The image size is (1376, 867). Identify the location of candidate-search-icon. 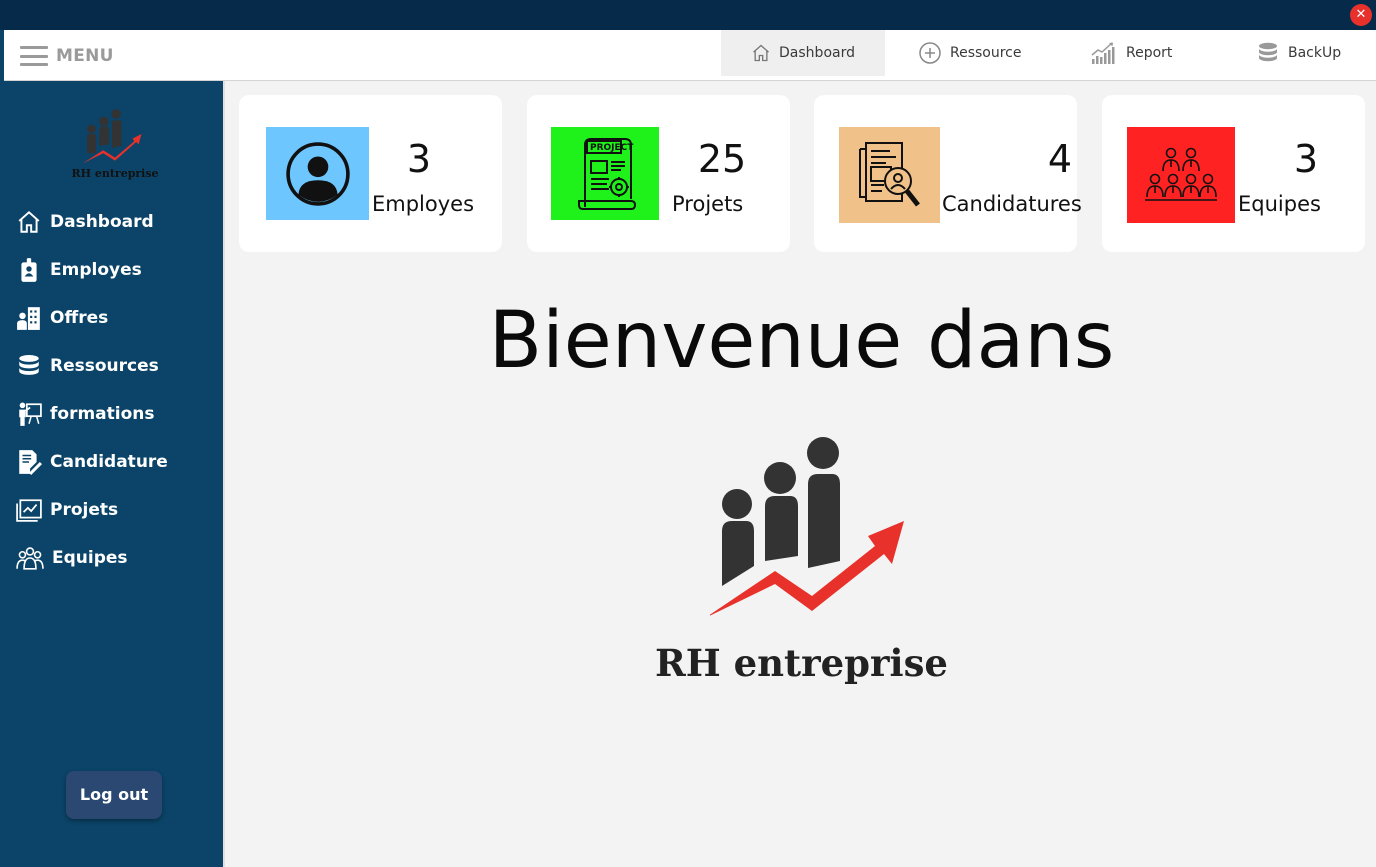
(889, 174).